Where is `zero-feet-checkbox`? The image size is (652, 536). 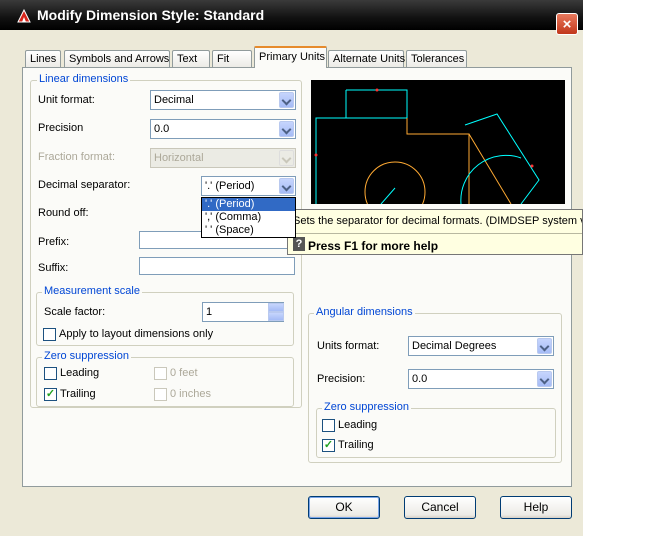
zero-feet-checkbox is located at coordinates (160, 373).